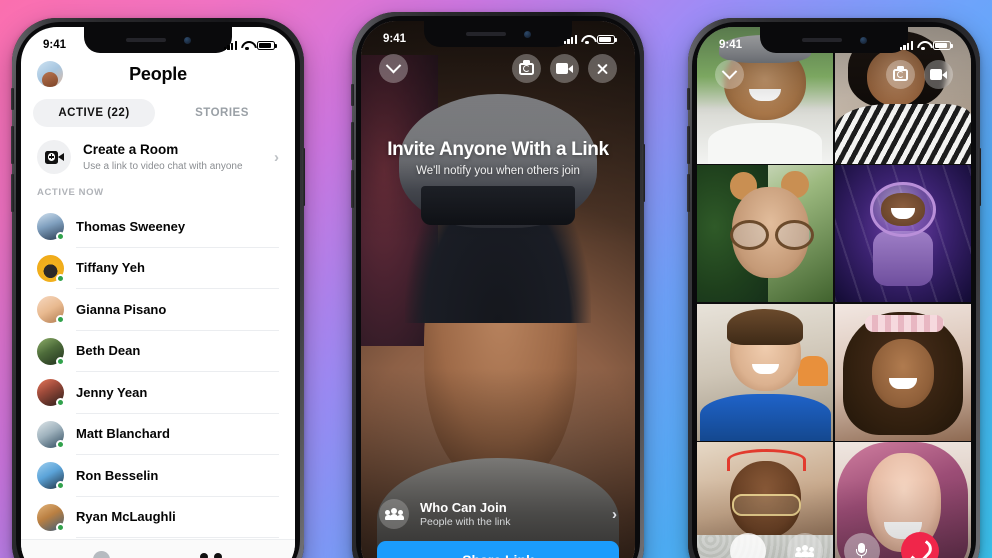 This screenshot has height=558, width=992. I want to click on contact-name: Gianna Pisano, so click(177, 310).